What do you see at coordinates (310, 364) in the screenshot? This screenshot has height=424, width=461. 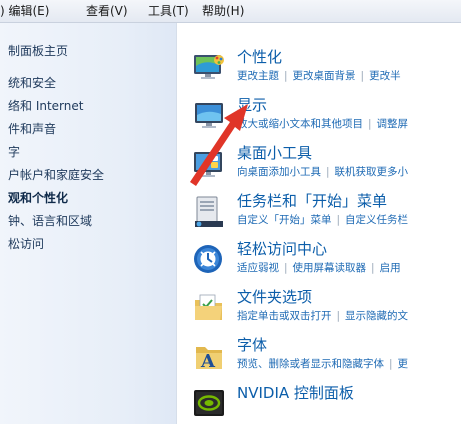 I see `link-preview-delete-fonts: 预览、删除或者显示和隐藏字体` at bounding box center [310, 364].